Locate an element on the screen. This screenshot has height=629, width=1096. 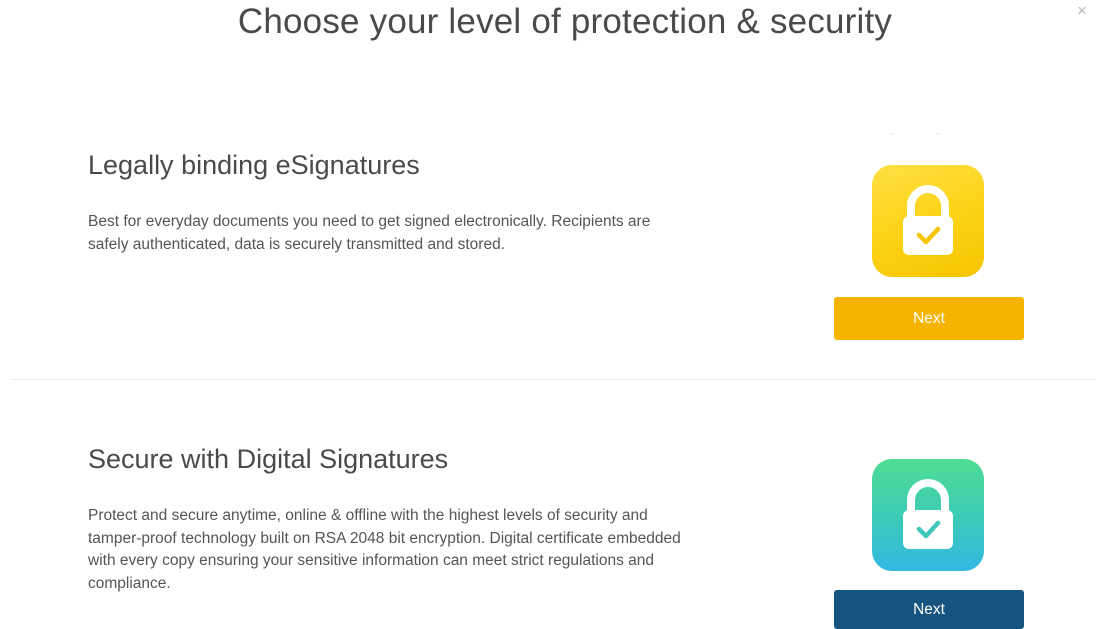
option-title: Secure with Digital Signatures is located at coordinates (268, 459).